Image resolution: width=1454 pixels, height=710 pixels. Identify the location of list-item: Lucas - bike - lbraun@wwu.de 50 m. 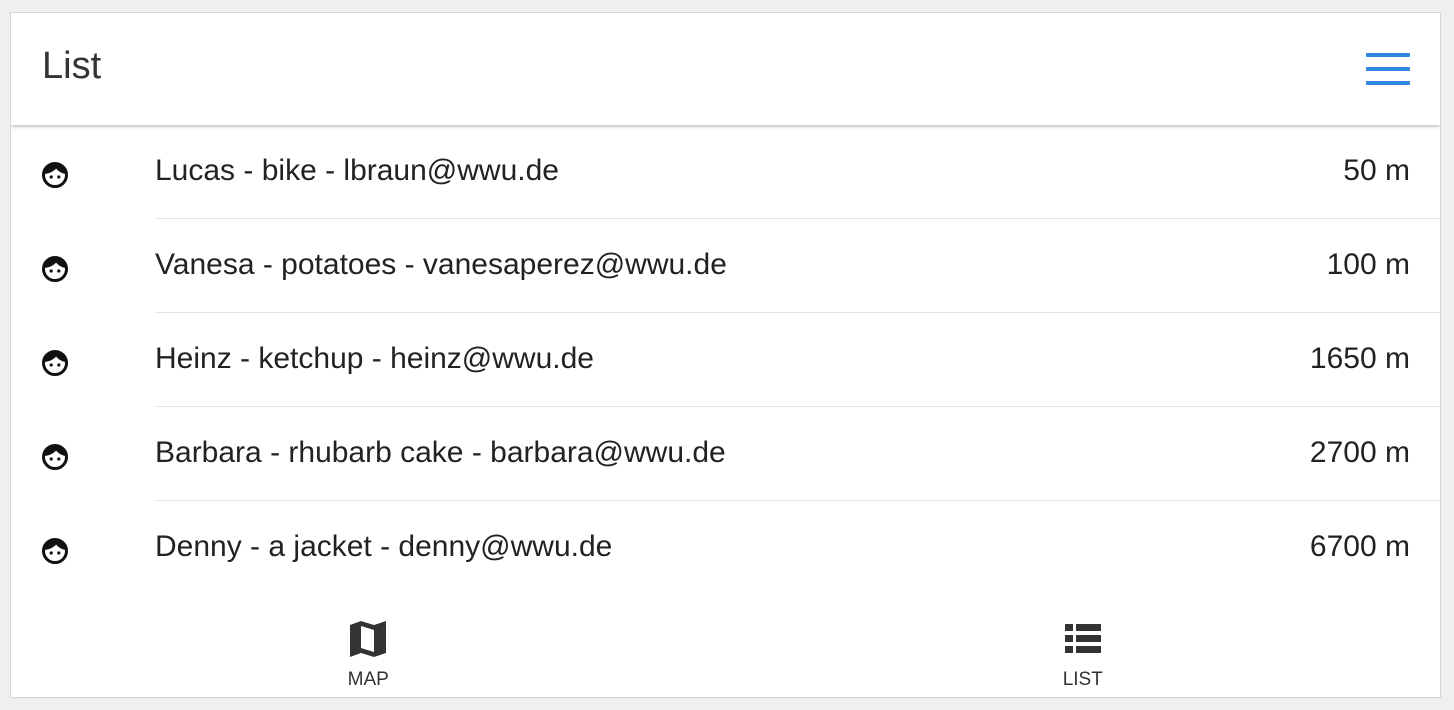
(725, 172).